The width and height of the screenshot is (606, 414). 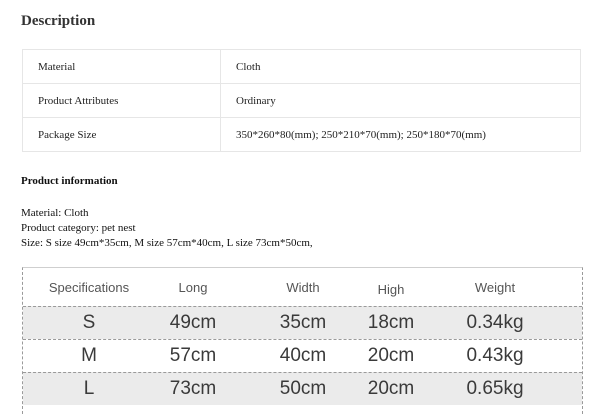 I want to click on spec-high-cell: 18cm, so click(x=391, y=322).